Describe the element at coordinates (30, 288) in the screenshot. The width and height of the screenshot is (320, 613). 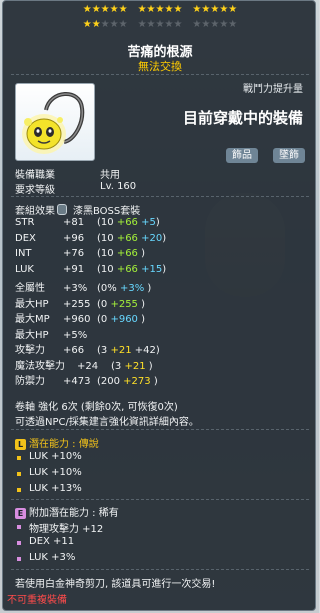
I see `stat-name: 全屬性` at that location.